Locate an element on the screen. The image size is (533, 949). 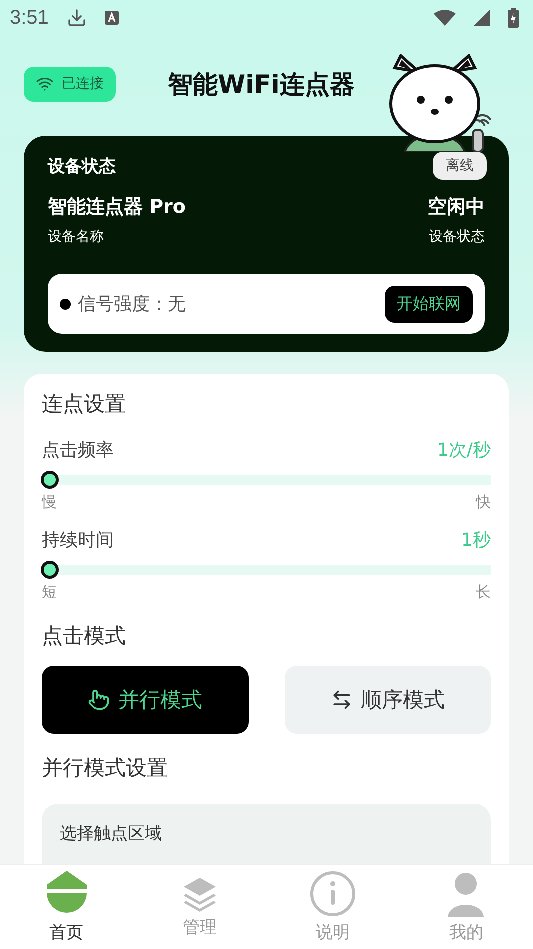
connection-label: 已连接 is located at coordinates (83, 84).